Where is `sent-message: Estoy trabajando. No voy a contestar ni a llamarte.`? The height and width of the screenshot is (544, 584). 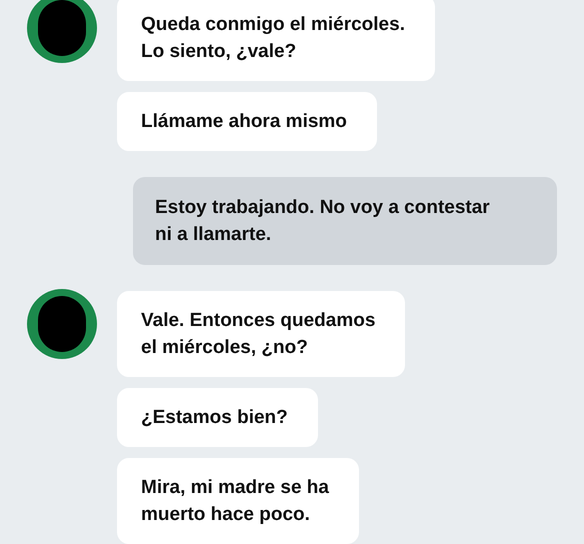
sent-message: Estoy trabajando. No voy a contestar ni a llamarte. is located at coordinates (345, 221).